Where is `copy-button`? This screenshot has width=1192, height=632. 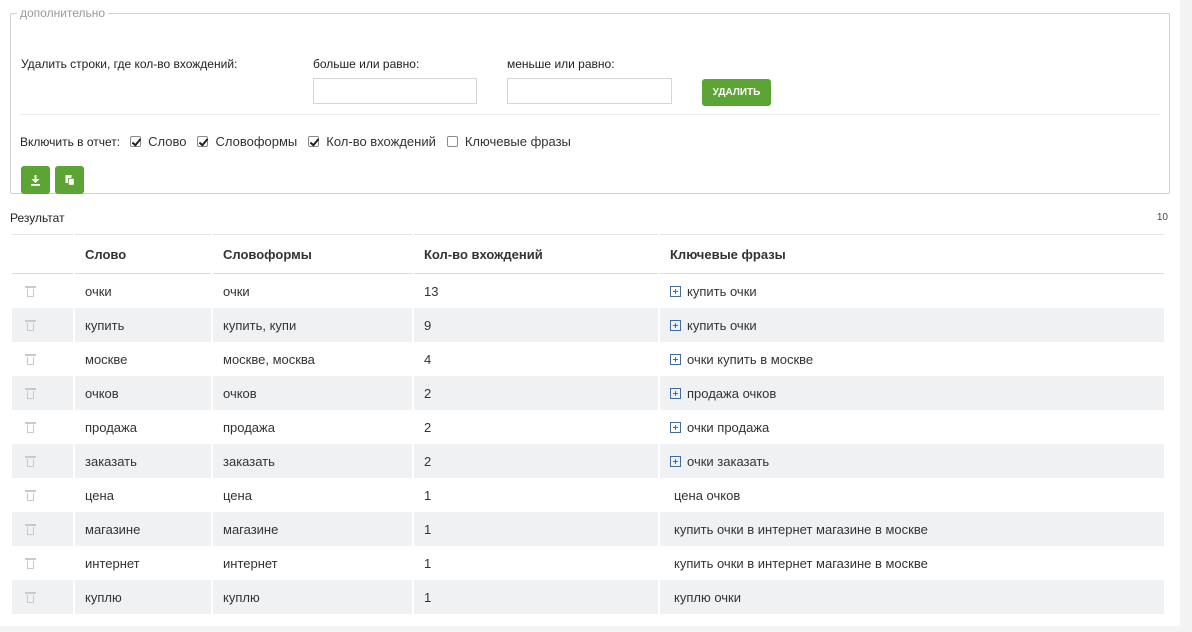 copy-button is located at coordinates (69, 180).